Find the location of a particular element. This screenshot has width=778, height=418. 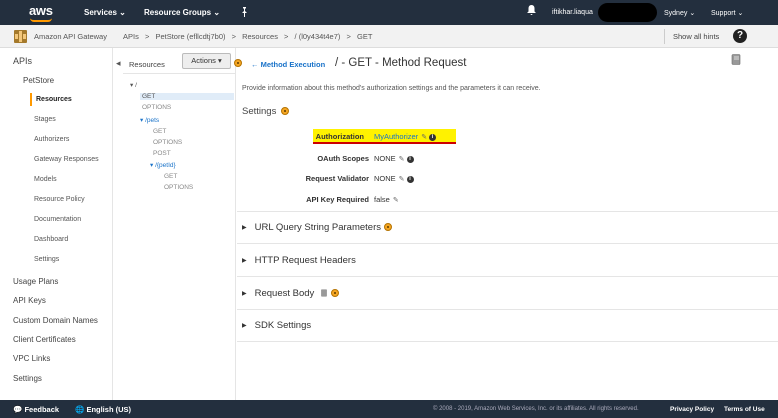

tree-node-root-get: GET is located at coordinates (187, 96).